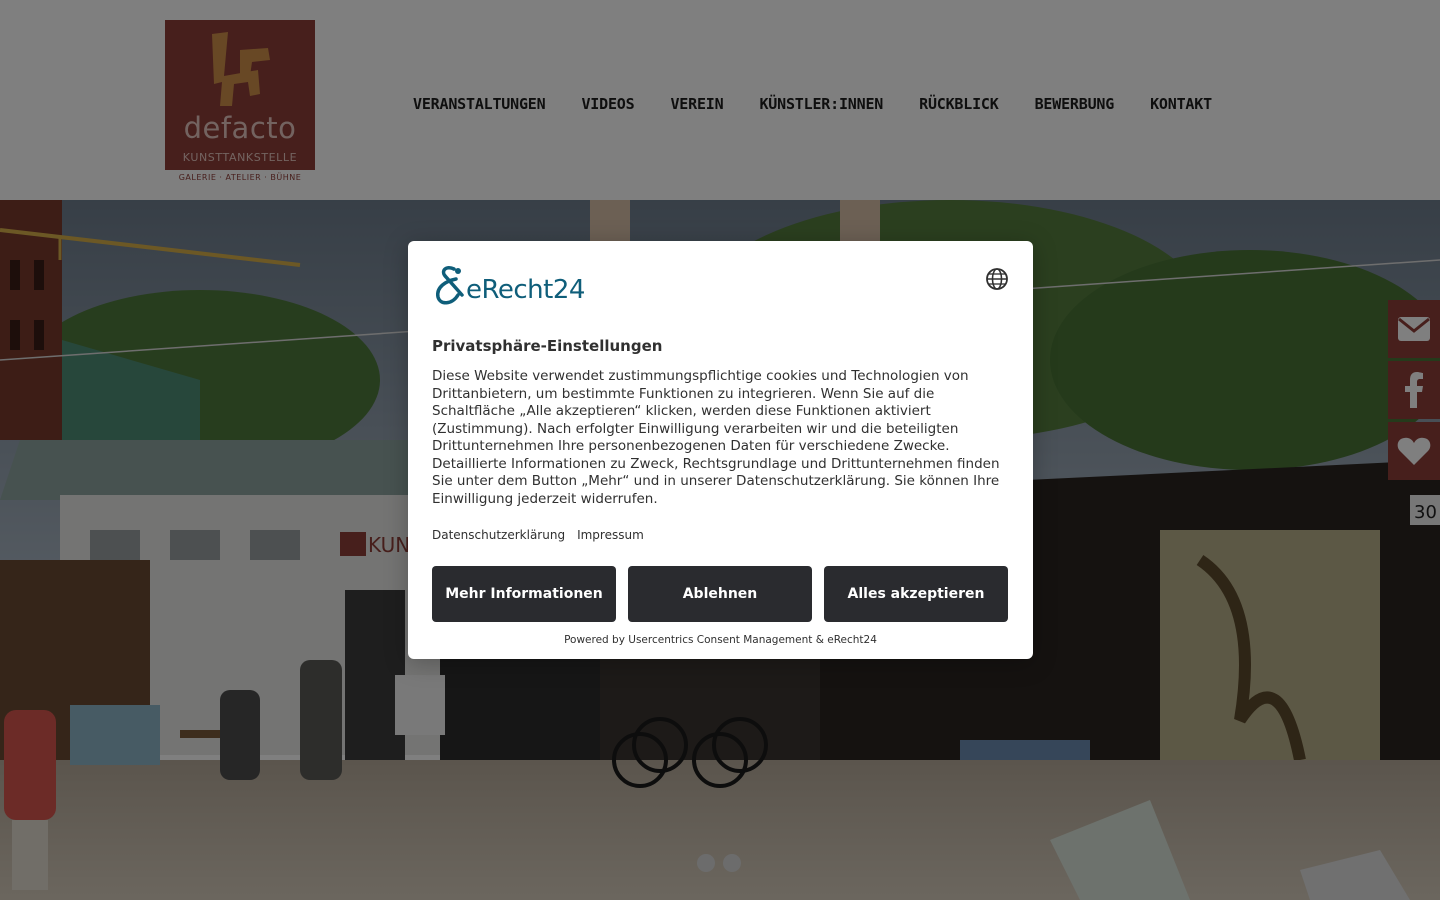 This screenshot has width=1440, height=900. I want to click on erecht24-brand: eRecht24, so click(525, 290).